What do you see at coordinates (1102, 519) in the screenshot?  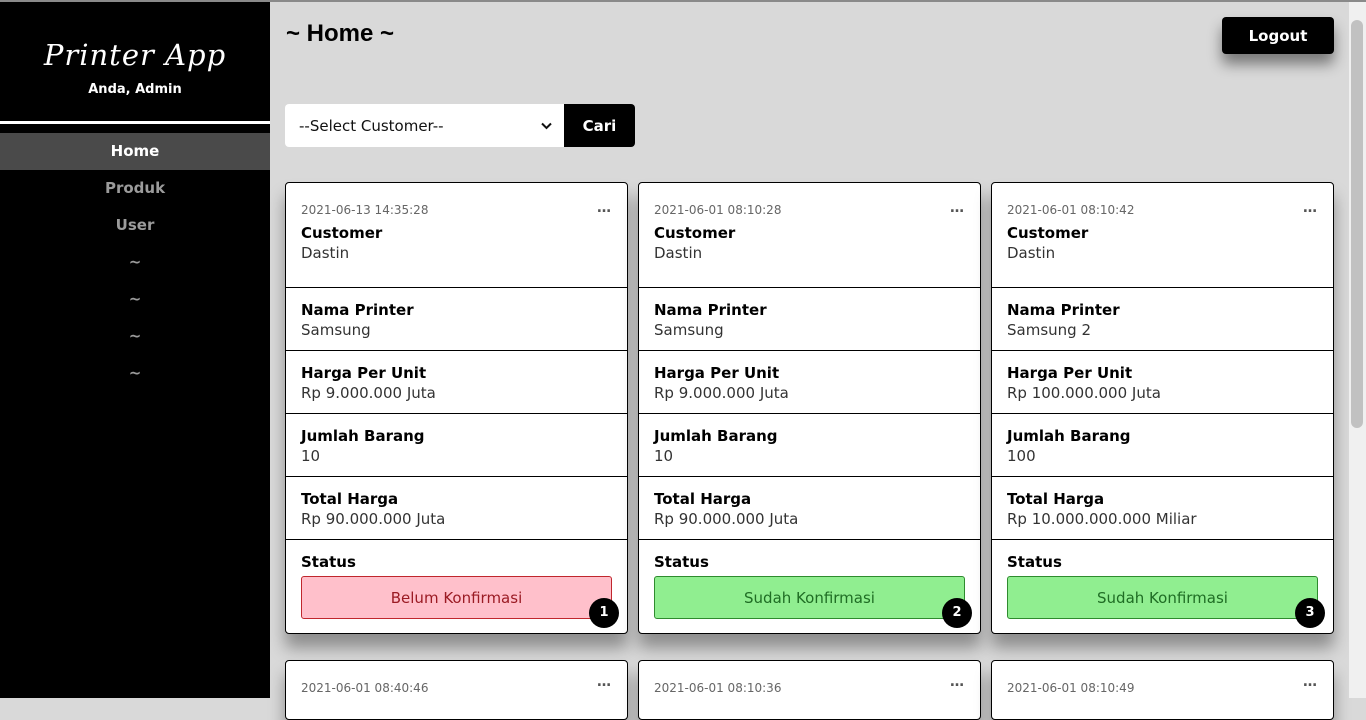 I see `total-value: Rp 10.000.000.000 Miliar` at bounding box center [1102, 519].